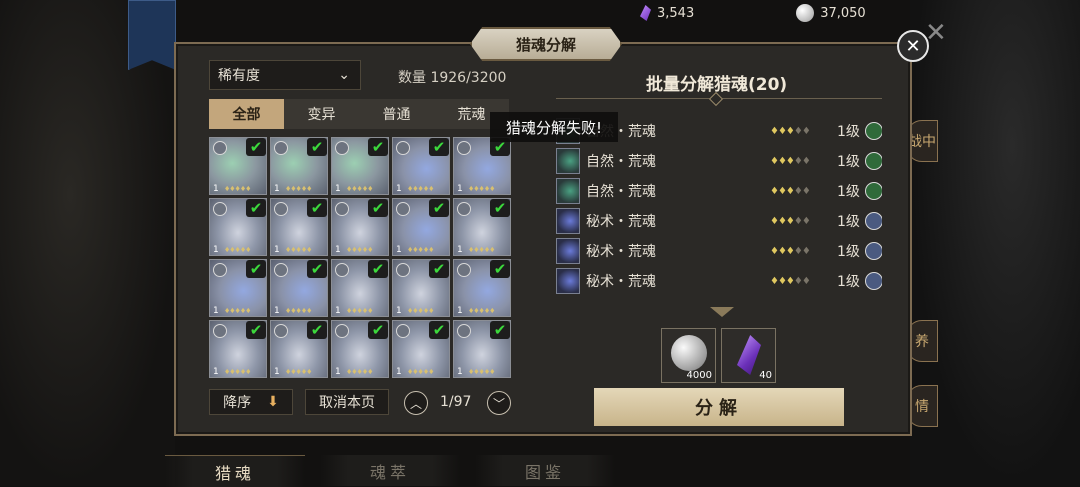 Image resolution: width=1080 pixels, height=487 pixels. What do you see at coordinates (344, 75) in the screenshot?
I see `chevron-down-icon: ⌄` at bounding box center [344, 75].